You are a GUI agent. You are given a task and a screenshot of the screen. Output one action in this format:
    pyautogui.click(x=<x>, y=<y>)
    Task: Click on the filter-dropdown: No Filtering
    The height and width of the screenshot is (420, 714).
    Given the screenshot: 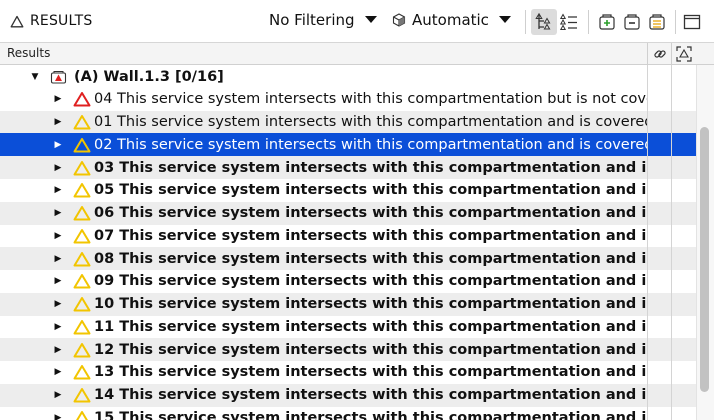 What is the action you would take?
    pyautogui.click(x=323, y=20)
    